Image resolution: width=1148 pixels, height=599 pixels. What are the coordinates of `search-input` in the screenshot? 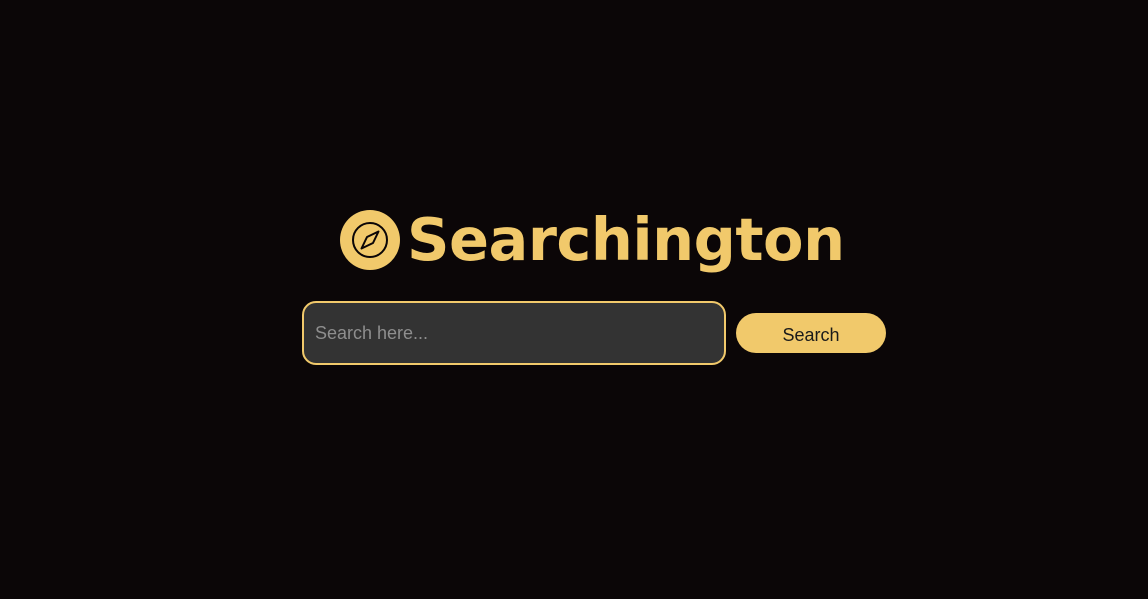 It's located at (514, 333).